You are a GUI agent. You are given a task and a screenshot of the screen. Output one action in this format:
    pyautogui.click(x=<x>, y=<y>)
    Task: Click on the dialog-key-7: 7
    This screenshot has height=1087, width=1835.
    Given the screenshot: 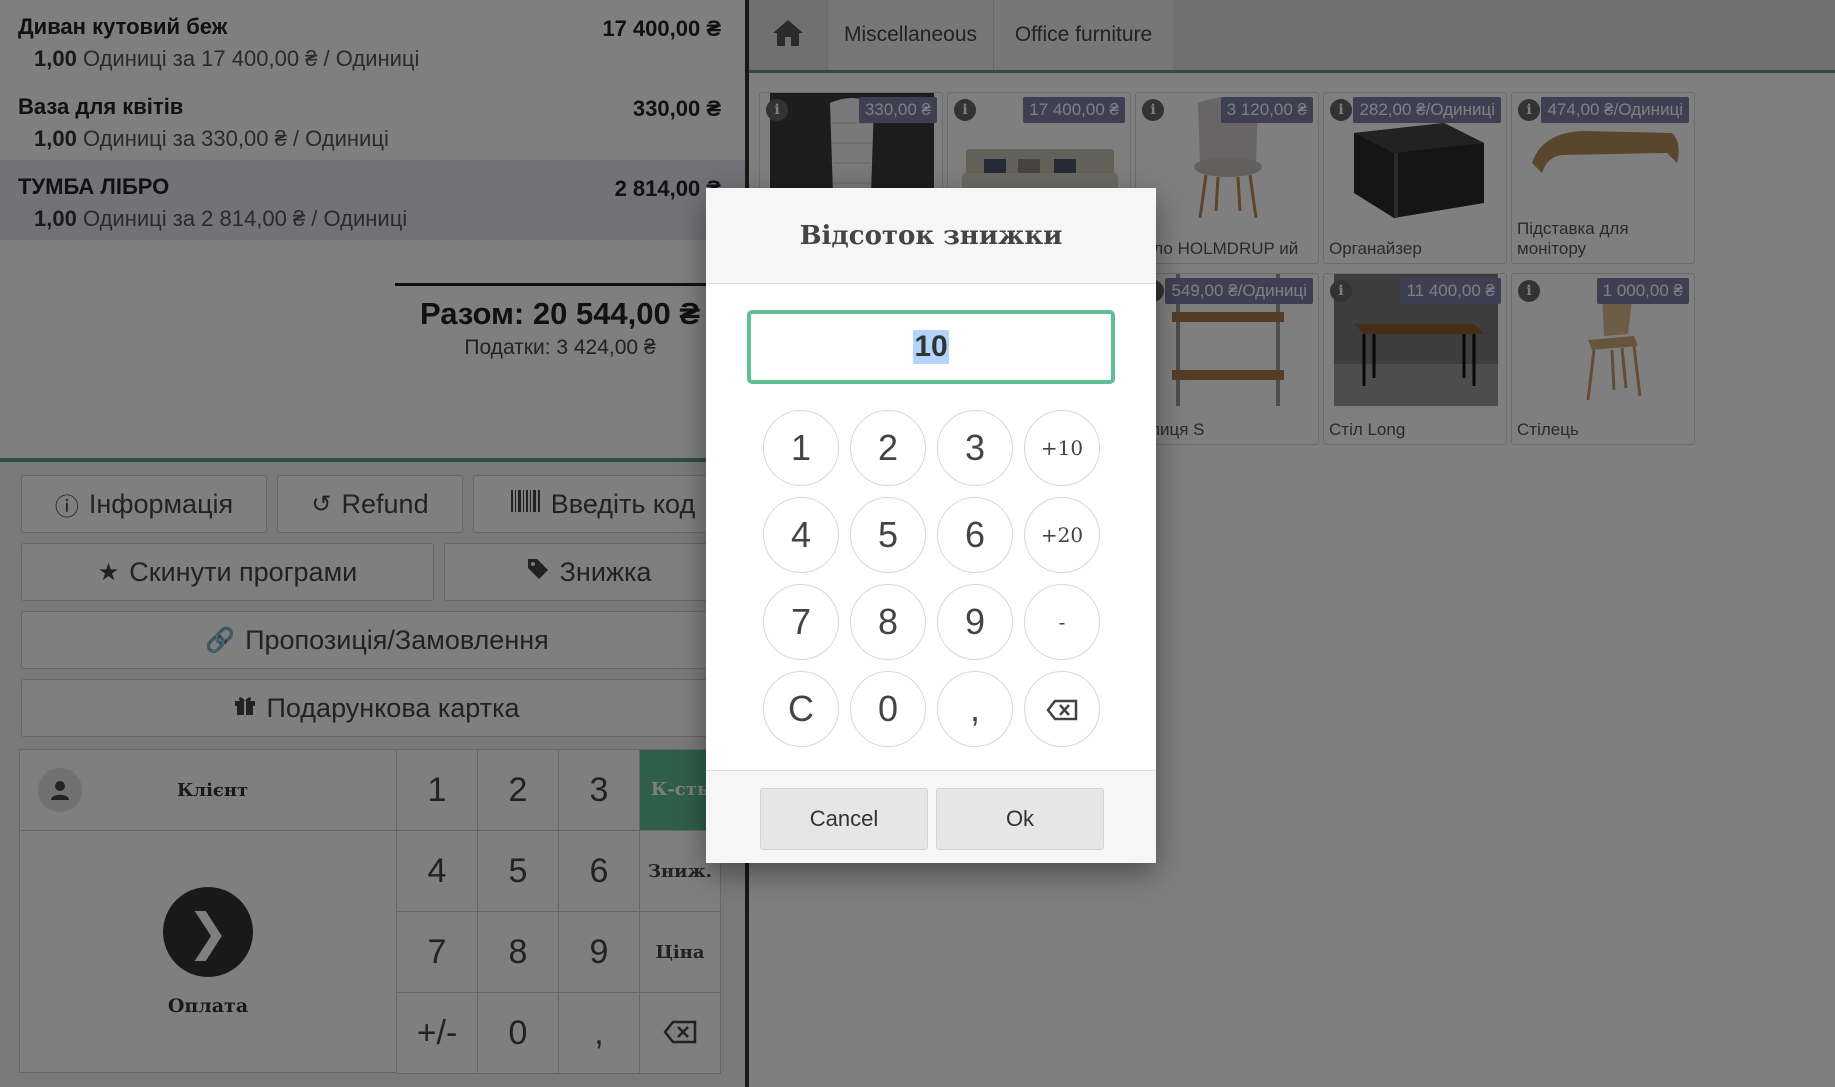 What is the action you would take?
    pyautogui.click(x=801, y=622)
    